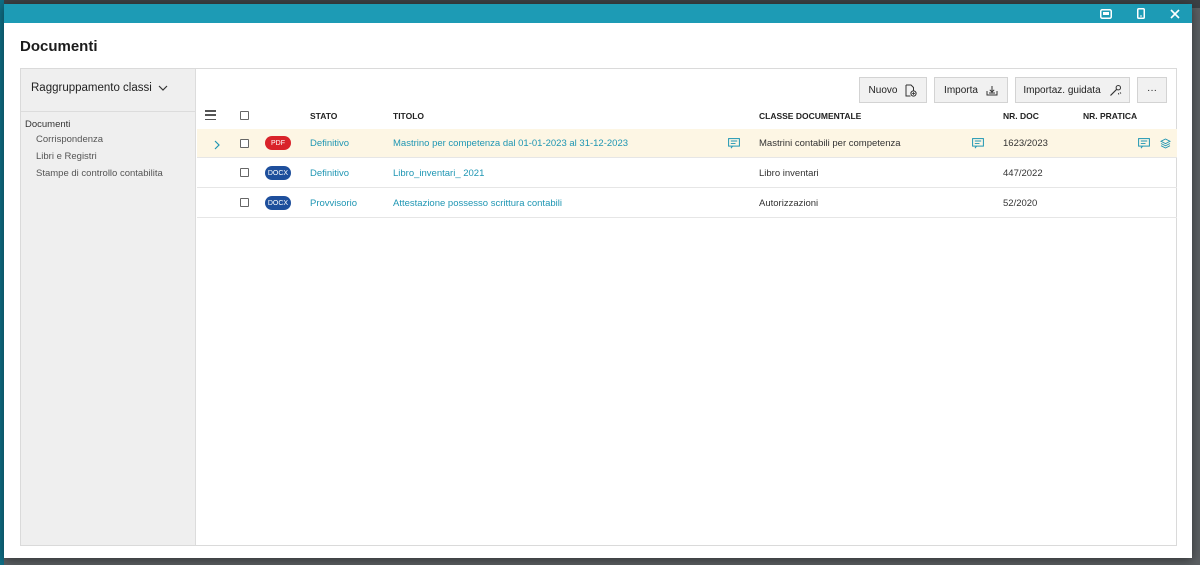 The image size is (1200, 565). What do you see at coordinates (1020, 203) in the screenshot?
I see `row-nr-doc: 52/2020` at bounding box center [1020, 203].